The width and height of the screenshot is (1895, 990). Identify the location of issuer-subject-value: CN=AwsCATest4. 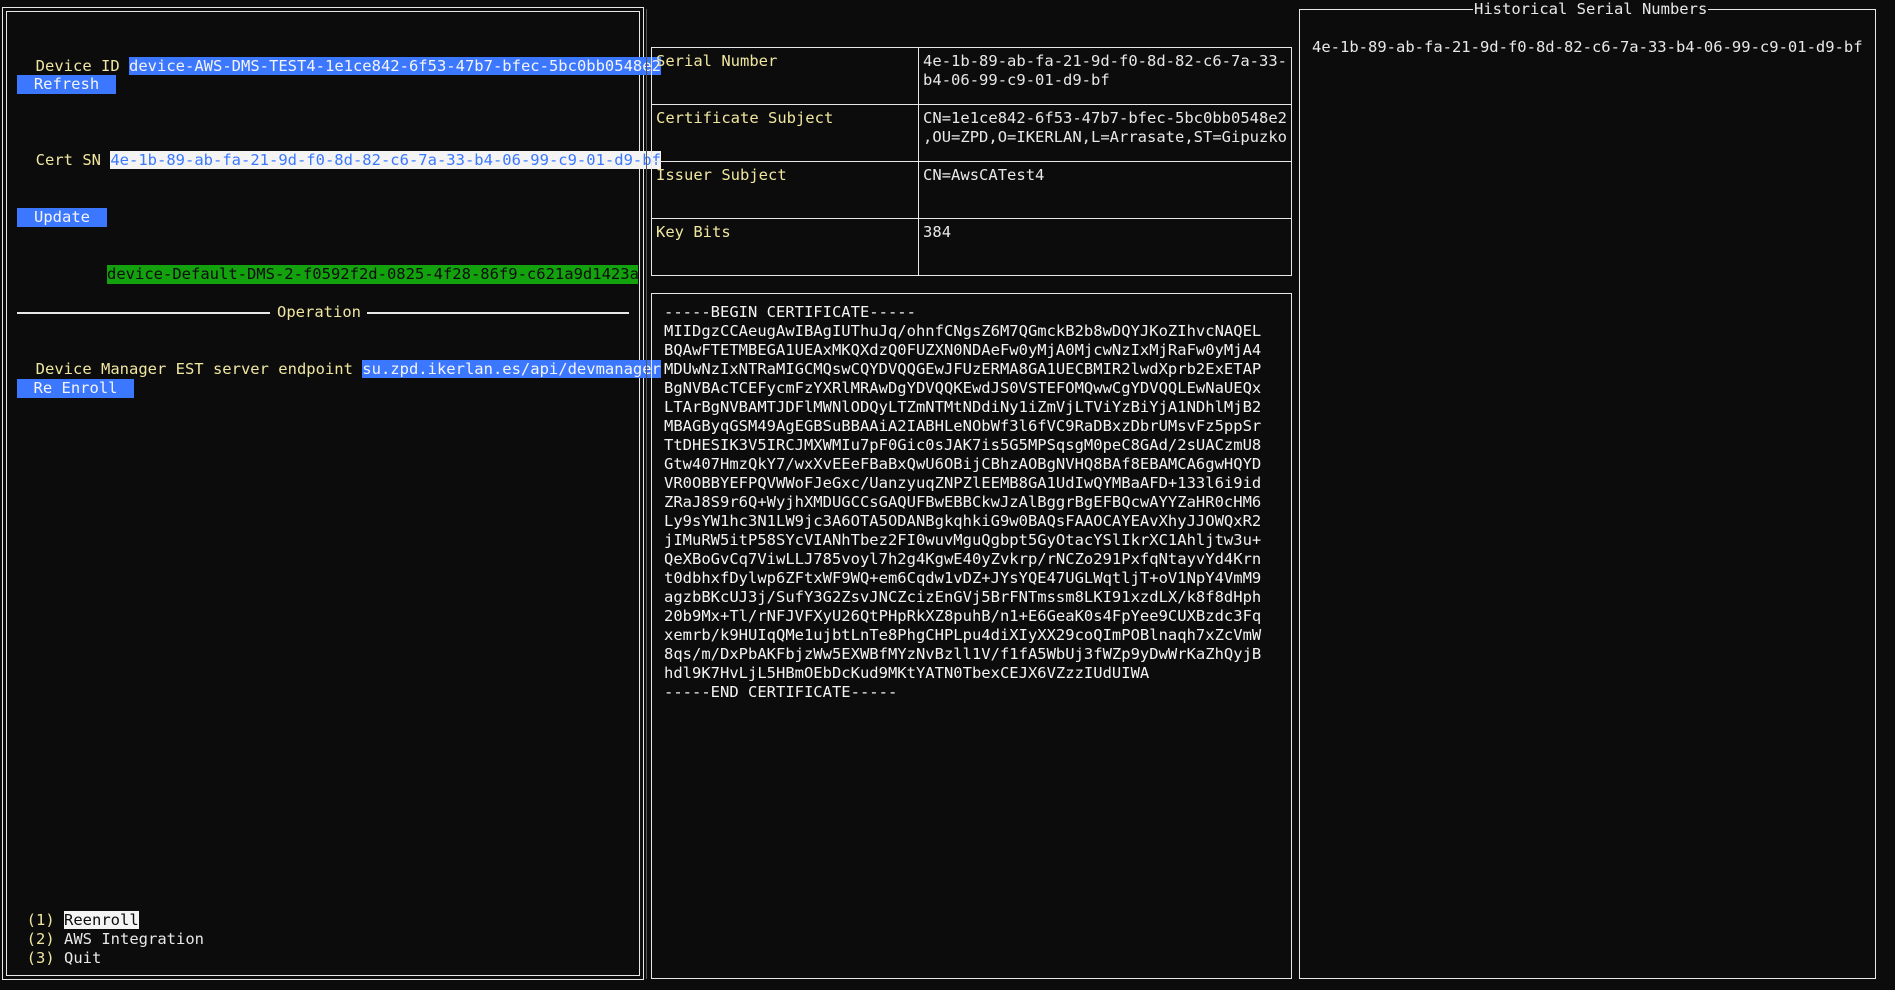
(1105, 190).